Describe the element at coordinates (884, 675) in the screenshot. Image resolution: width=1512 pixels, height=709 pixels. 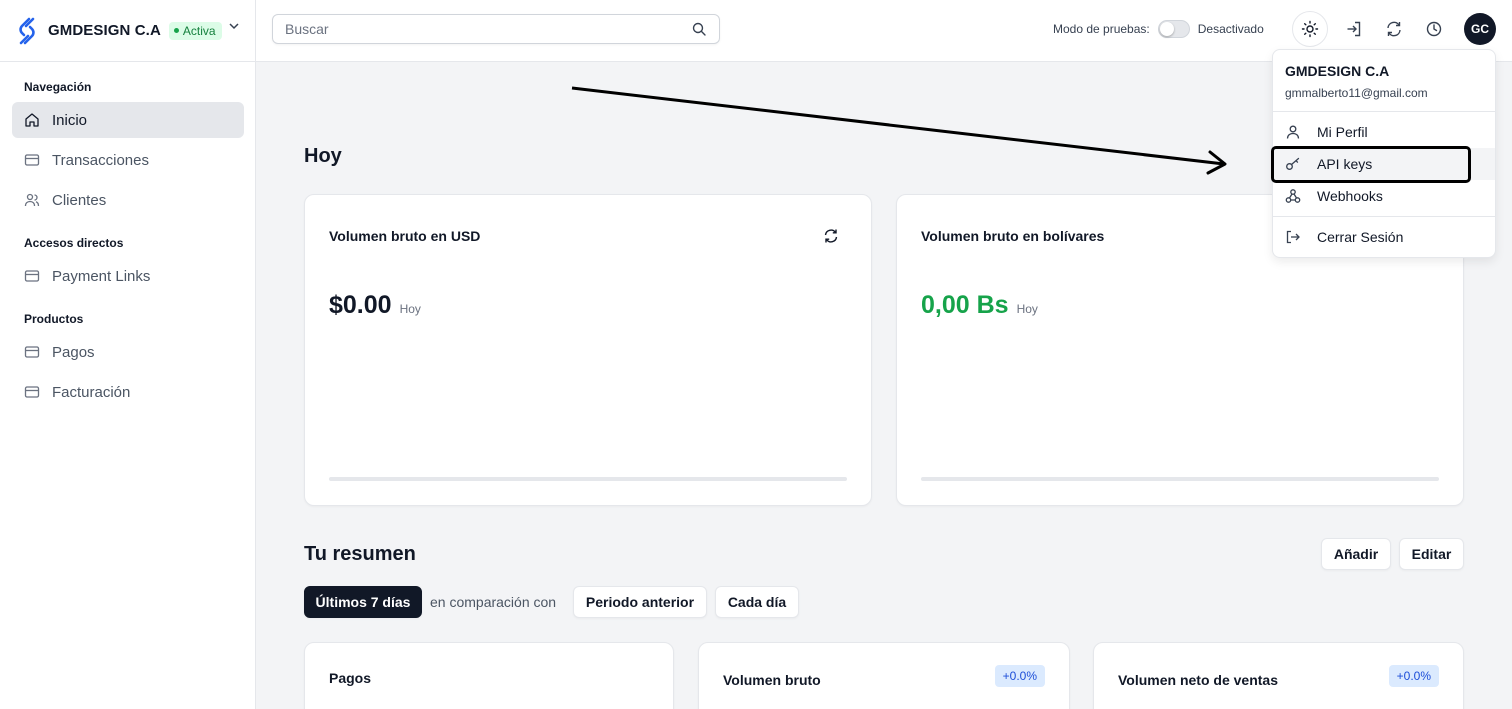
I see `summary-card-volumen-bruto: Volumen bruto +0.0%` at that location.